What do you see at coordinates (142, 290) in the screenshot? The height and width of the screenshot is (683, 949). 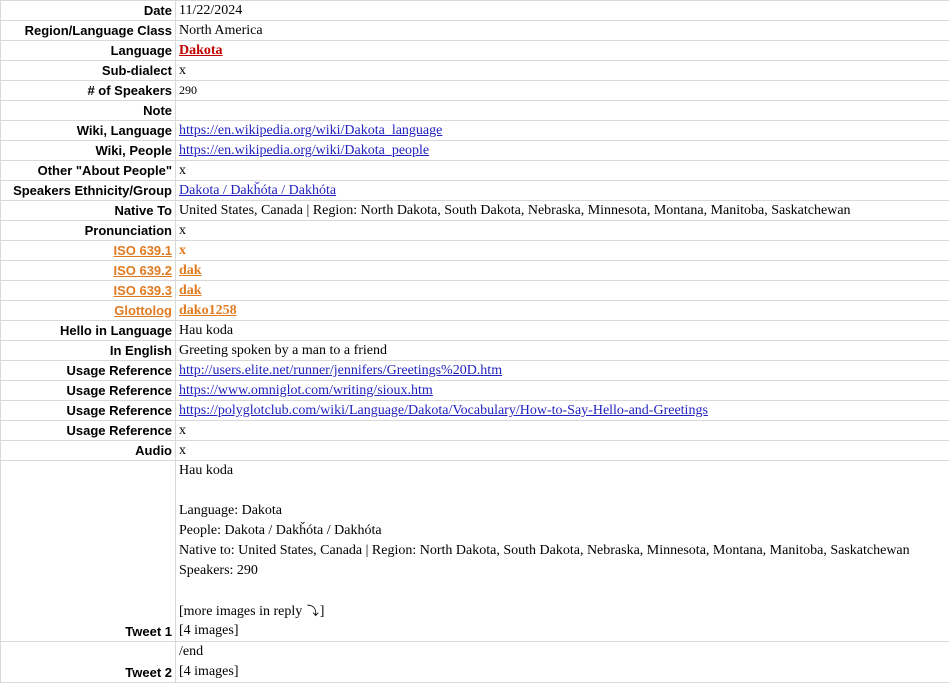 I see `iso-639-3-label-link: ISO 639.3` at bounding box center [142, 290].